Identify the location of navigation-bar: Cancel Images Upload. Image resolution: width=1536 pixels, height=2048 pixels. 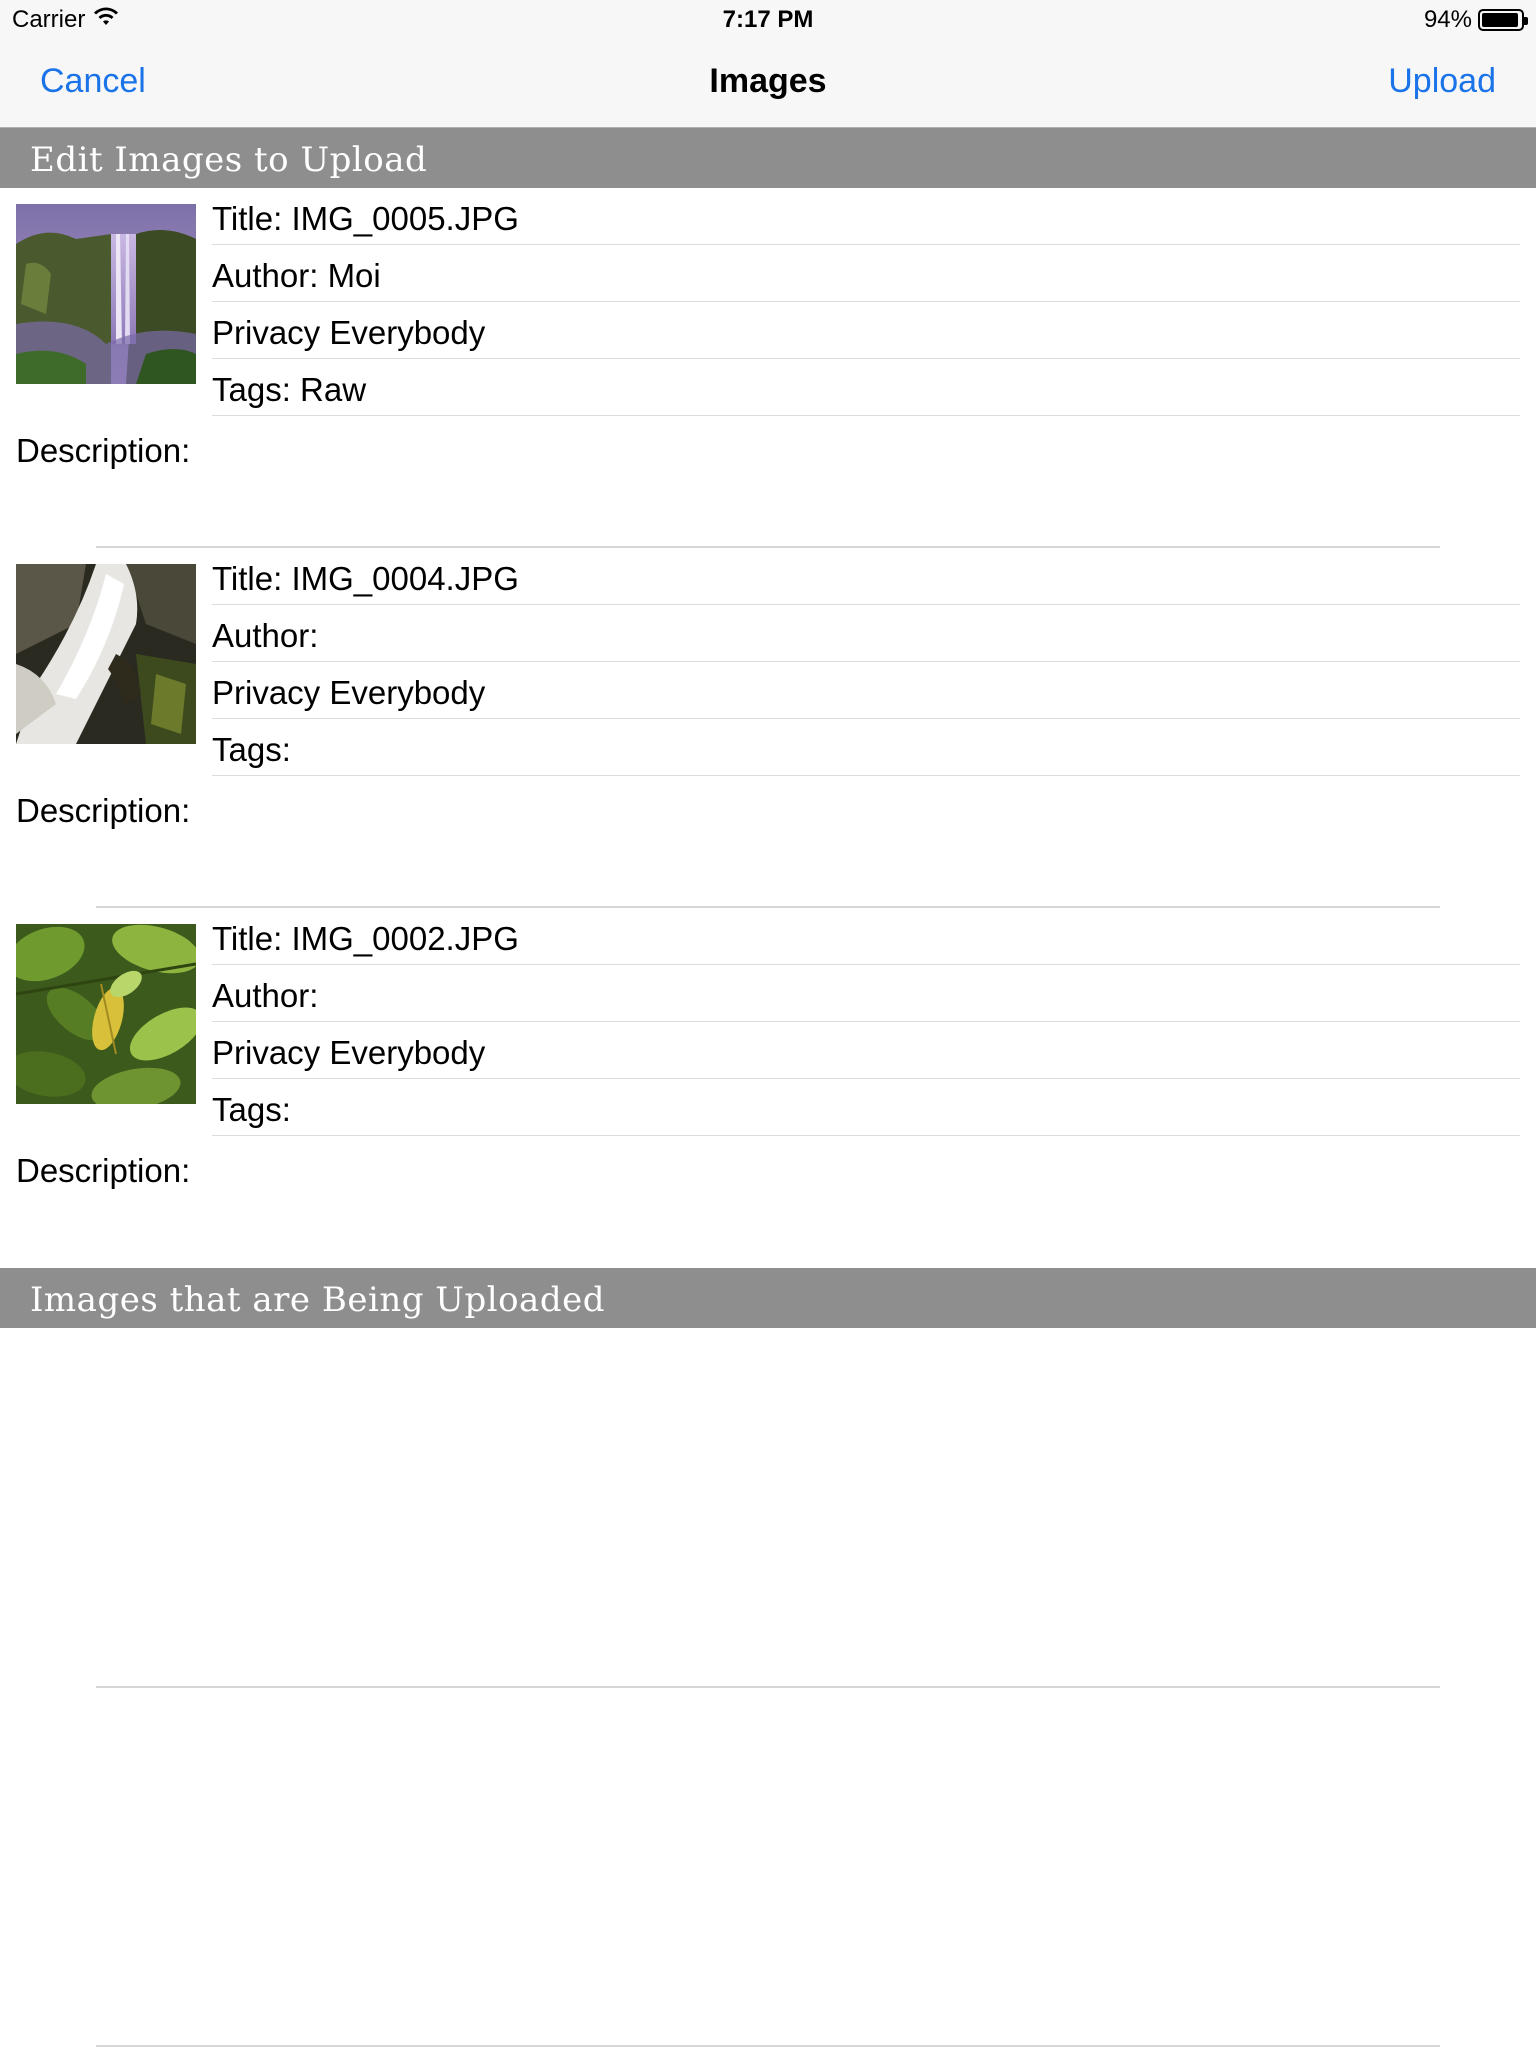
(768, 84).